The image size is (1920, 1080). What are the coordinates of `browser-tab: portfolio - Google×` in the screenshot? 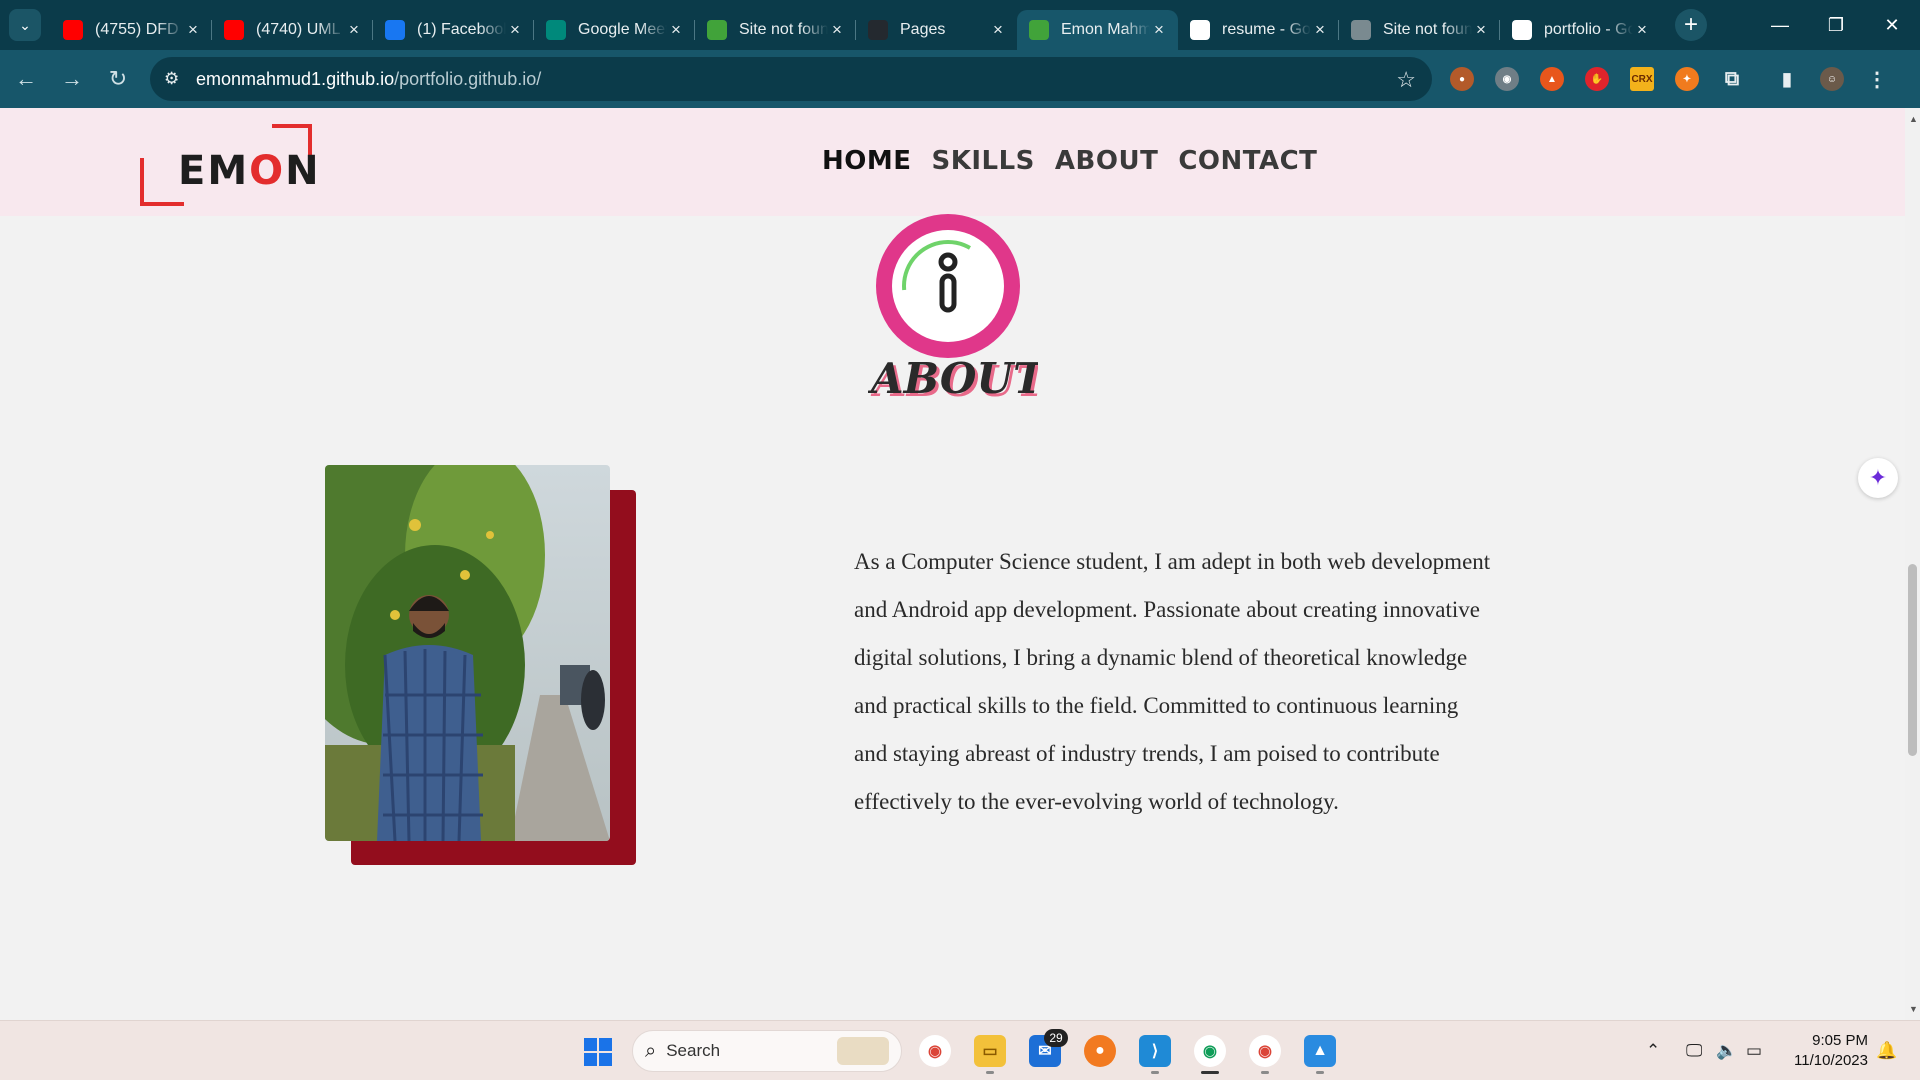 It's located at (1580, 30).